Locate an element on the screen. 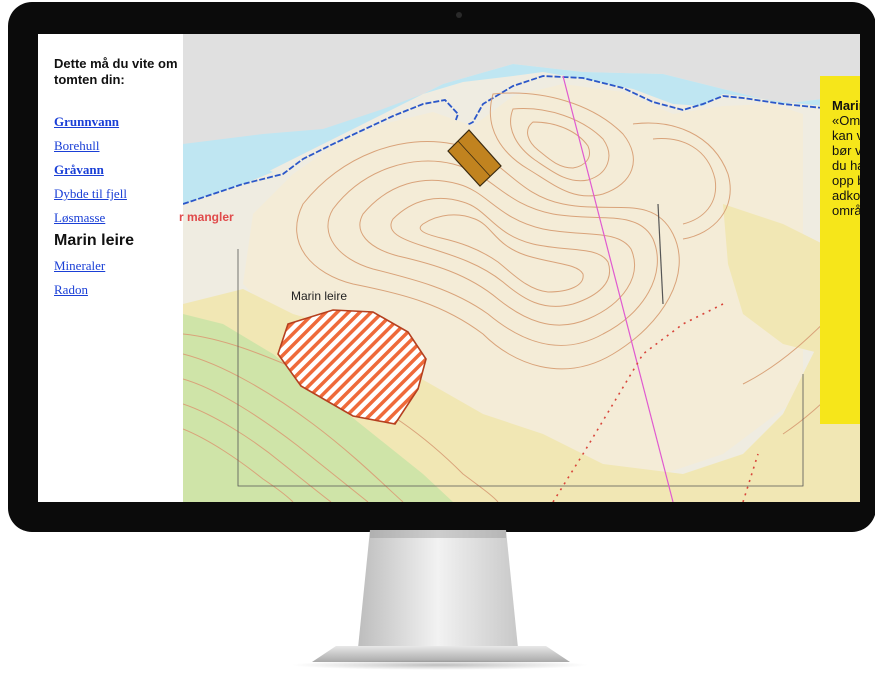 This screenshot has height=678, width=875. nav-current-marin-leire: Marin leire is located at coordinates (94, 240).